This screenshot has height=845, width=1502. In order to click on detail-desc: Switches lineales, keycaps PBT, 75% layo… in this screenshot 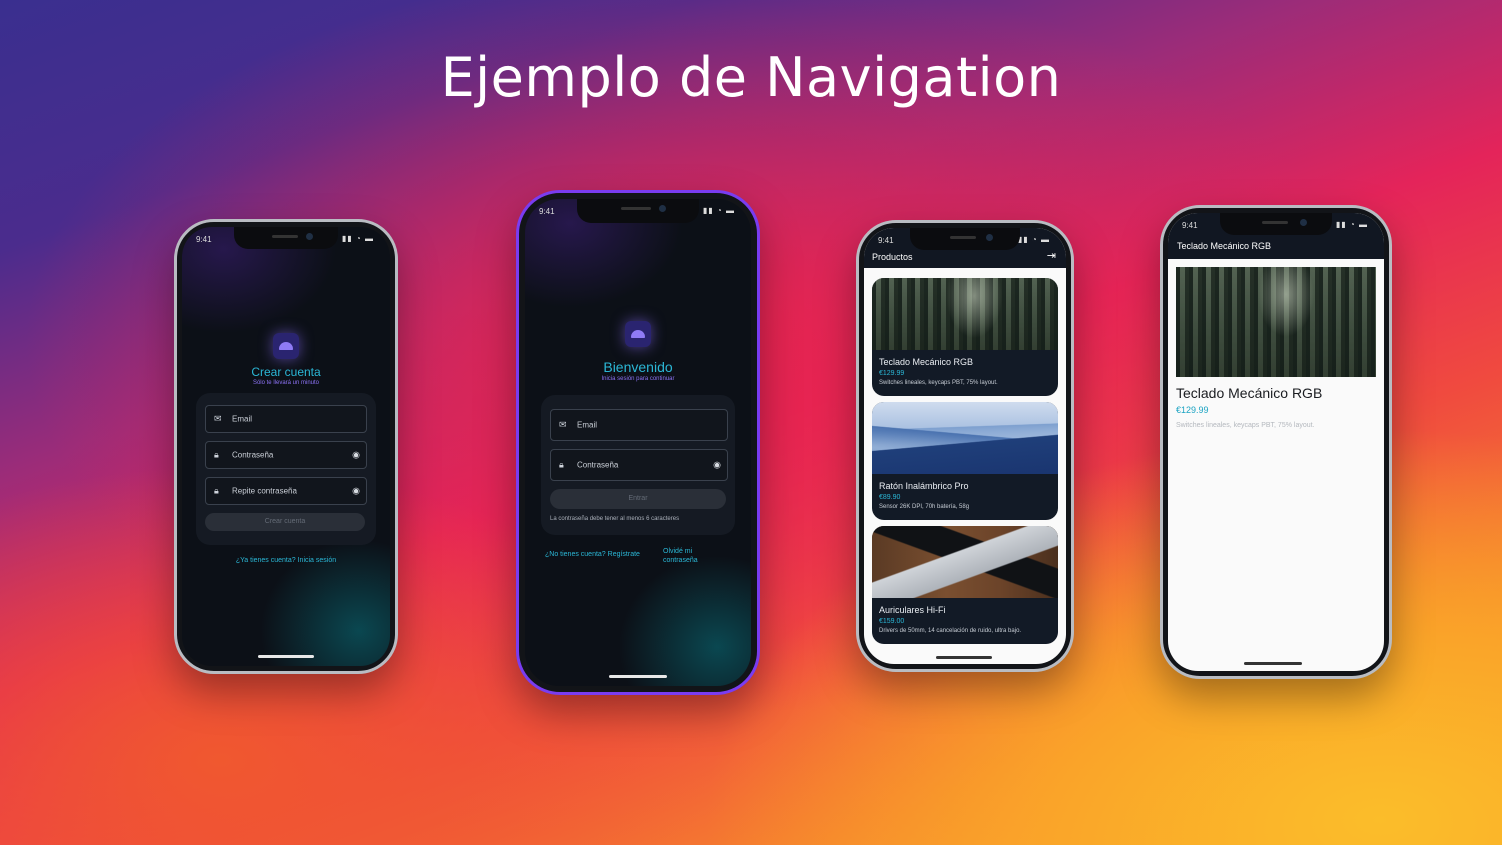, I will do `click(1245, 425)`.